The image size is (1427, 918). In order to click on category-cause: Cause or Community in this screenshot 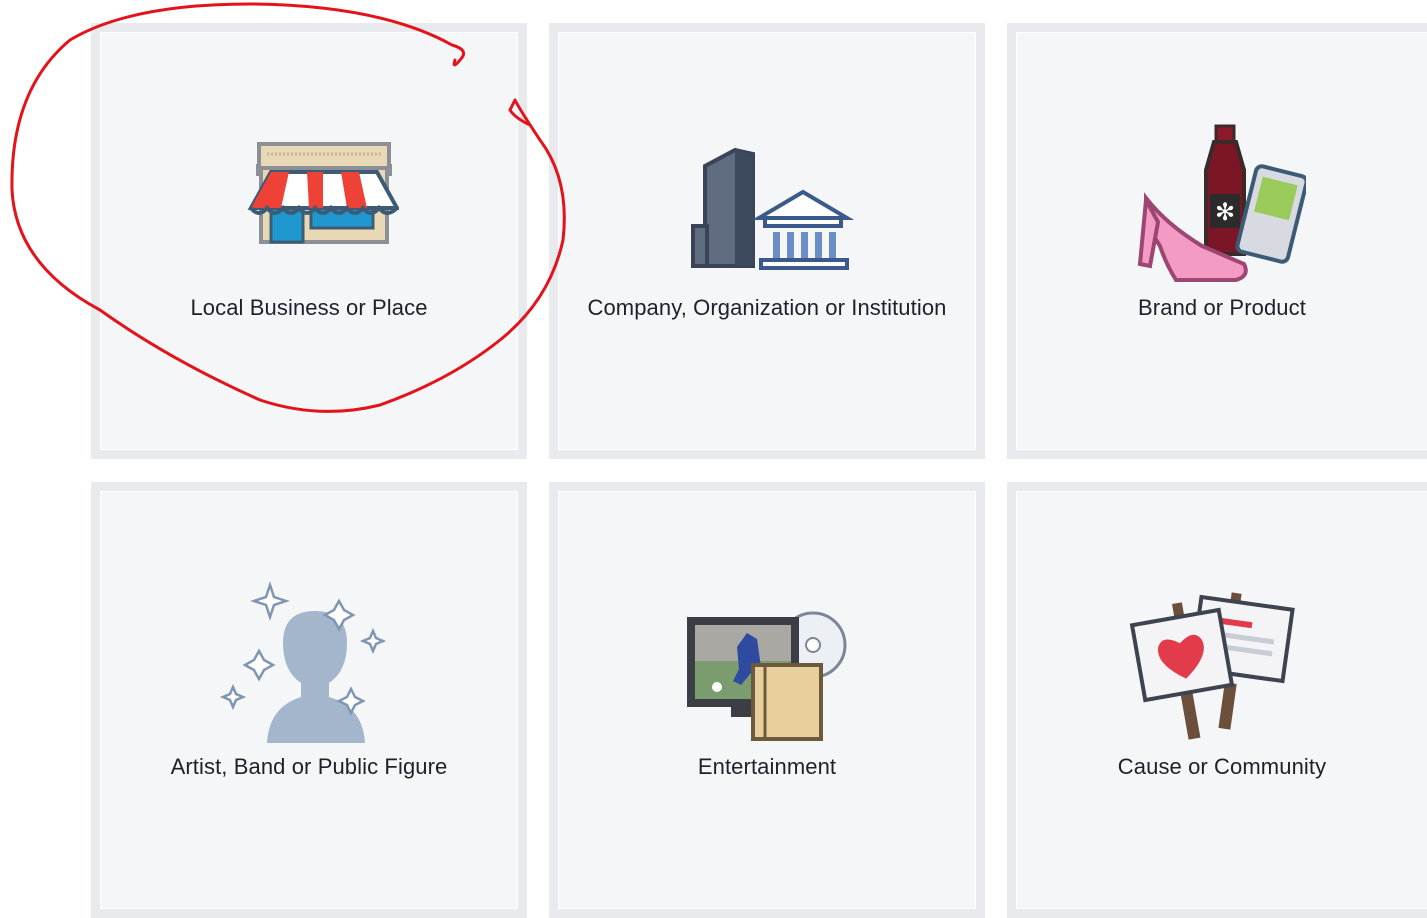, I will do `click(1217, 700)`.